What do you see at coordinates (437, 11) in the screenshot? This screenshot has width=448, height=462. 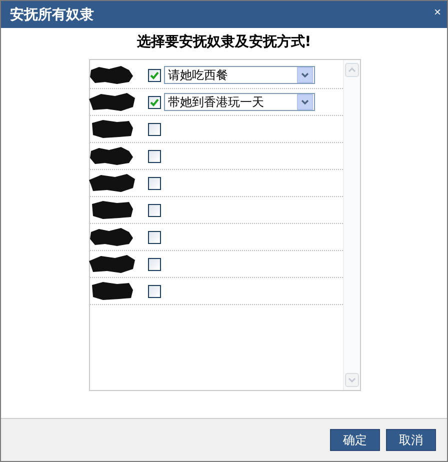 I see `close-button: ×` at bounding box center [437, 11].